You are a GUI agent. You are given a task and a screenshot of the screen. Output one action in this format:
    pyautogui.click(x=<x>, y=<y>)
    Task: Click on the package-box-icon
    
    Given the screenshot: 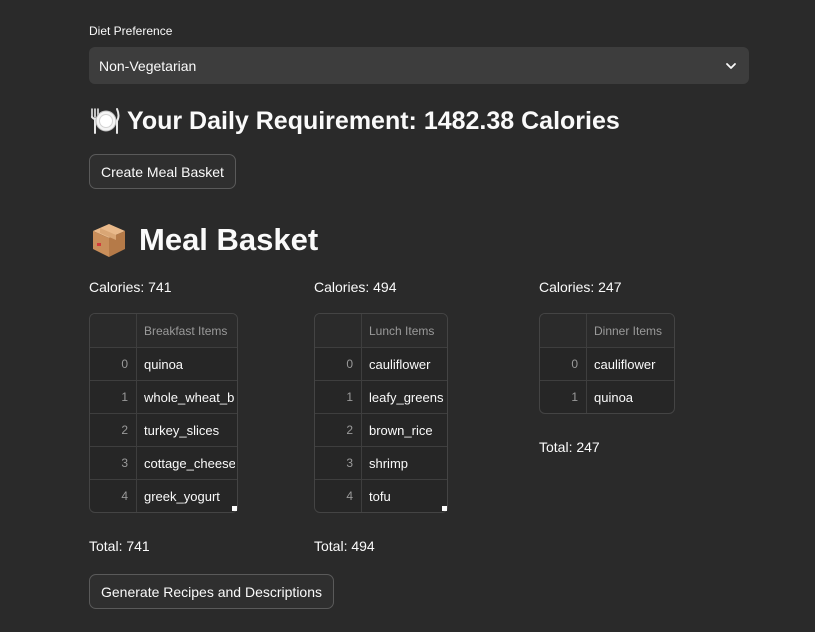 What is the action you would take?
    pyautogui.click(x=109, y=240)
    